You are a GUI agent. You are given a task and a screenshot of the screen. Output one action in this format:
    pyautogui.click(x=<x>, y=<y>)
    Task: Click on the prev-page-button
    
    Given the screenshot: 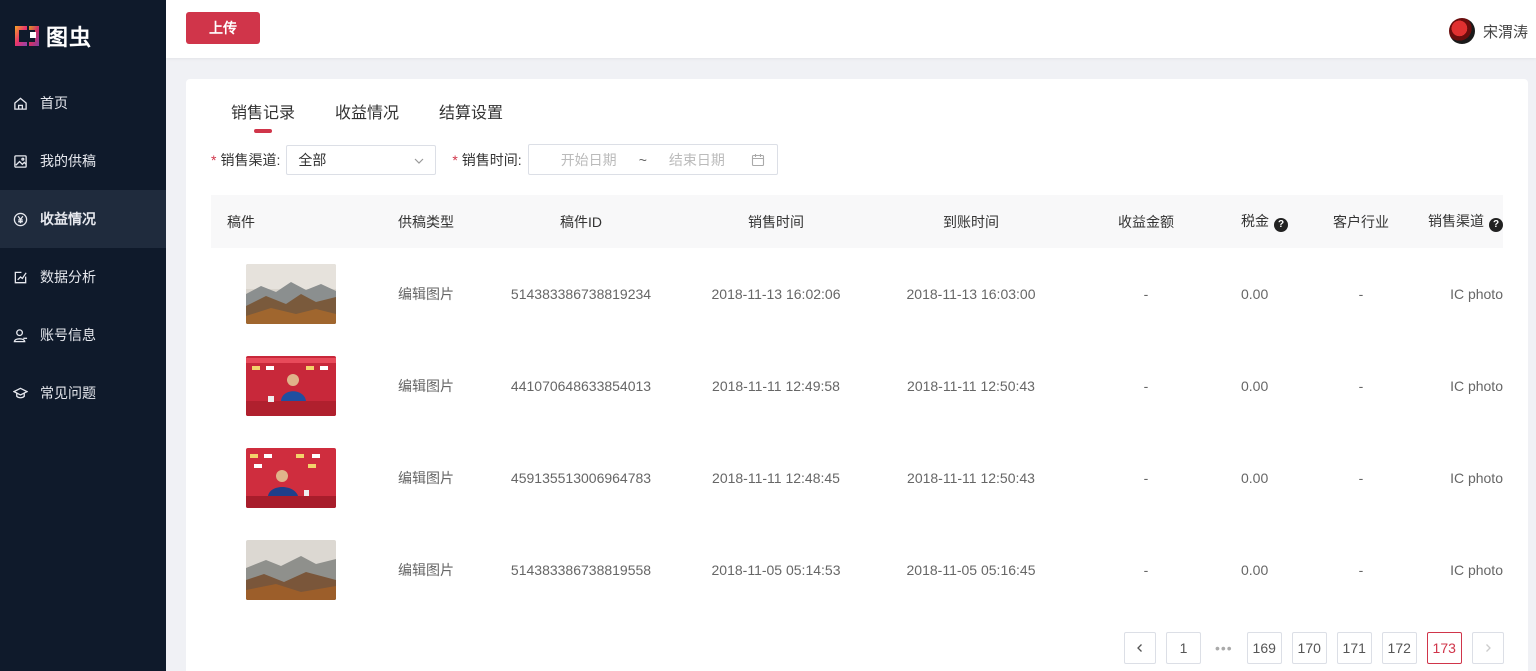 What is the action you would take?
    pyautogui.click(x=1140, y=648)
    